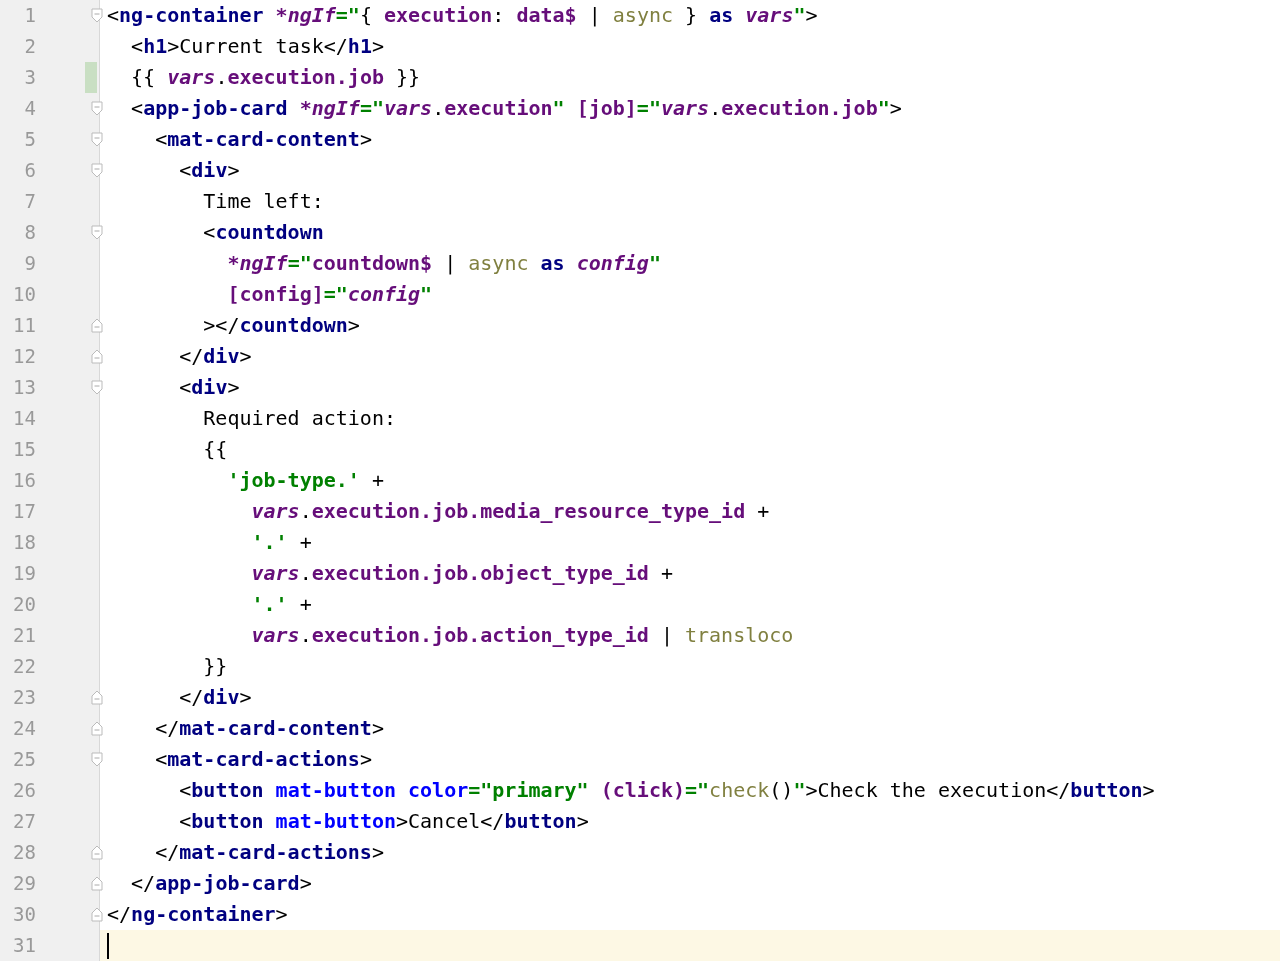  I want to click on line-number: 6, so click(29, 170).